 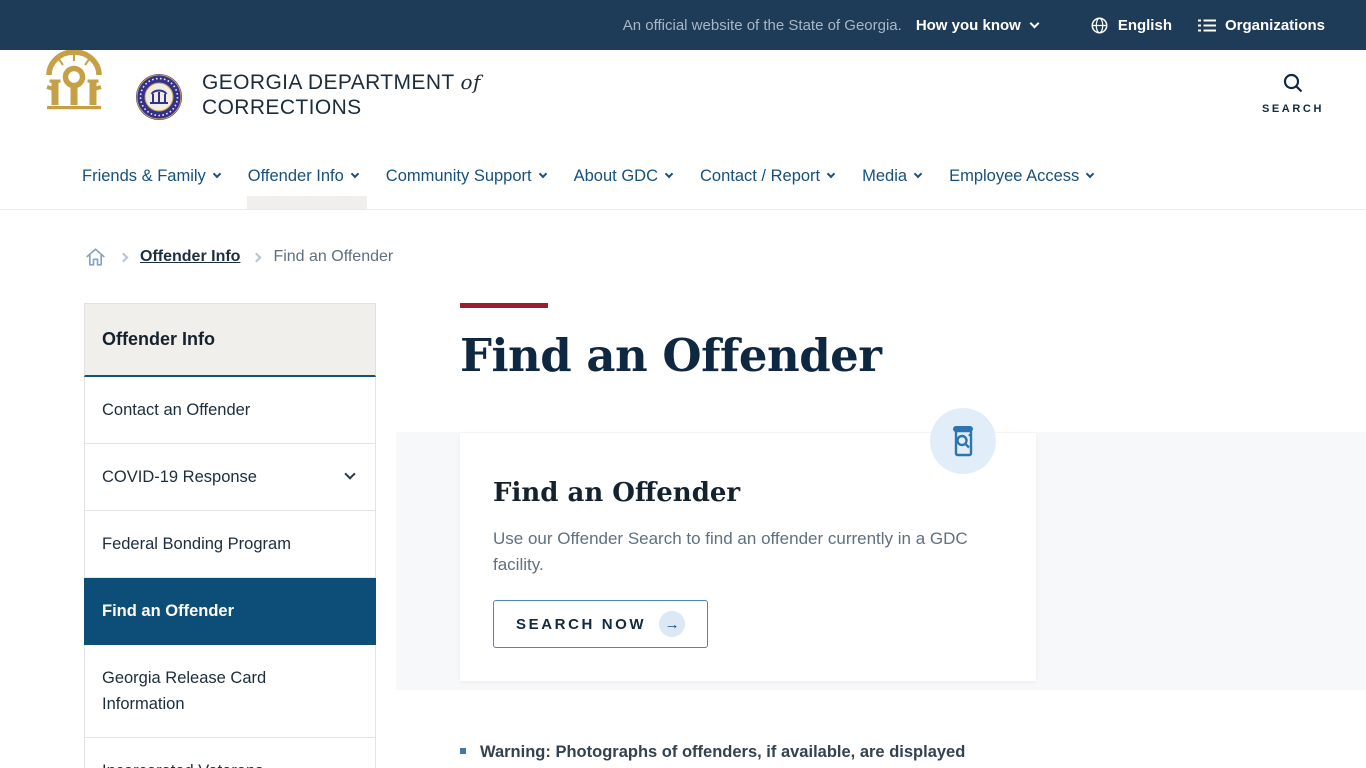 I want to click on sidebar-item-find-an-offender: Find an Offender, so click(x=230, y=611).